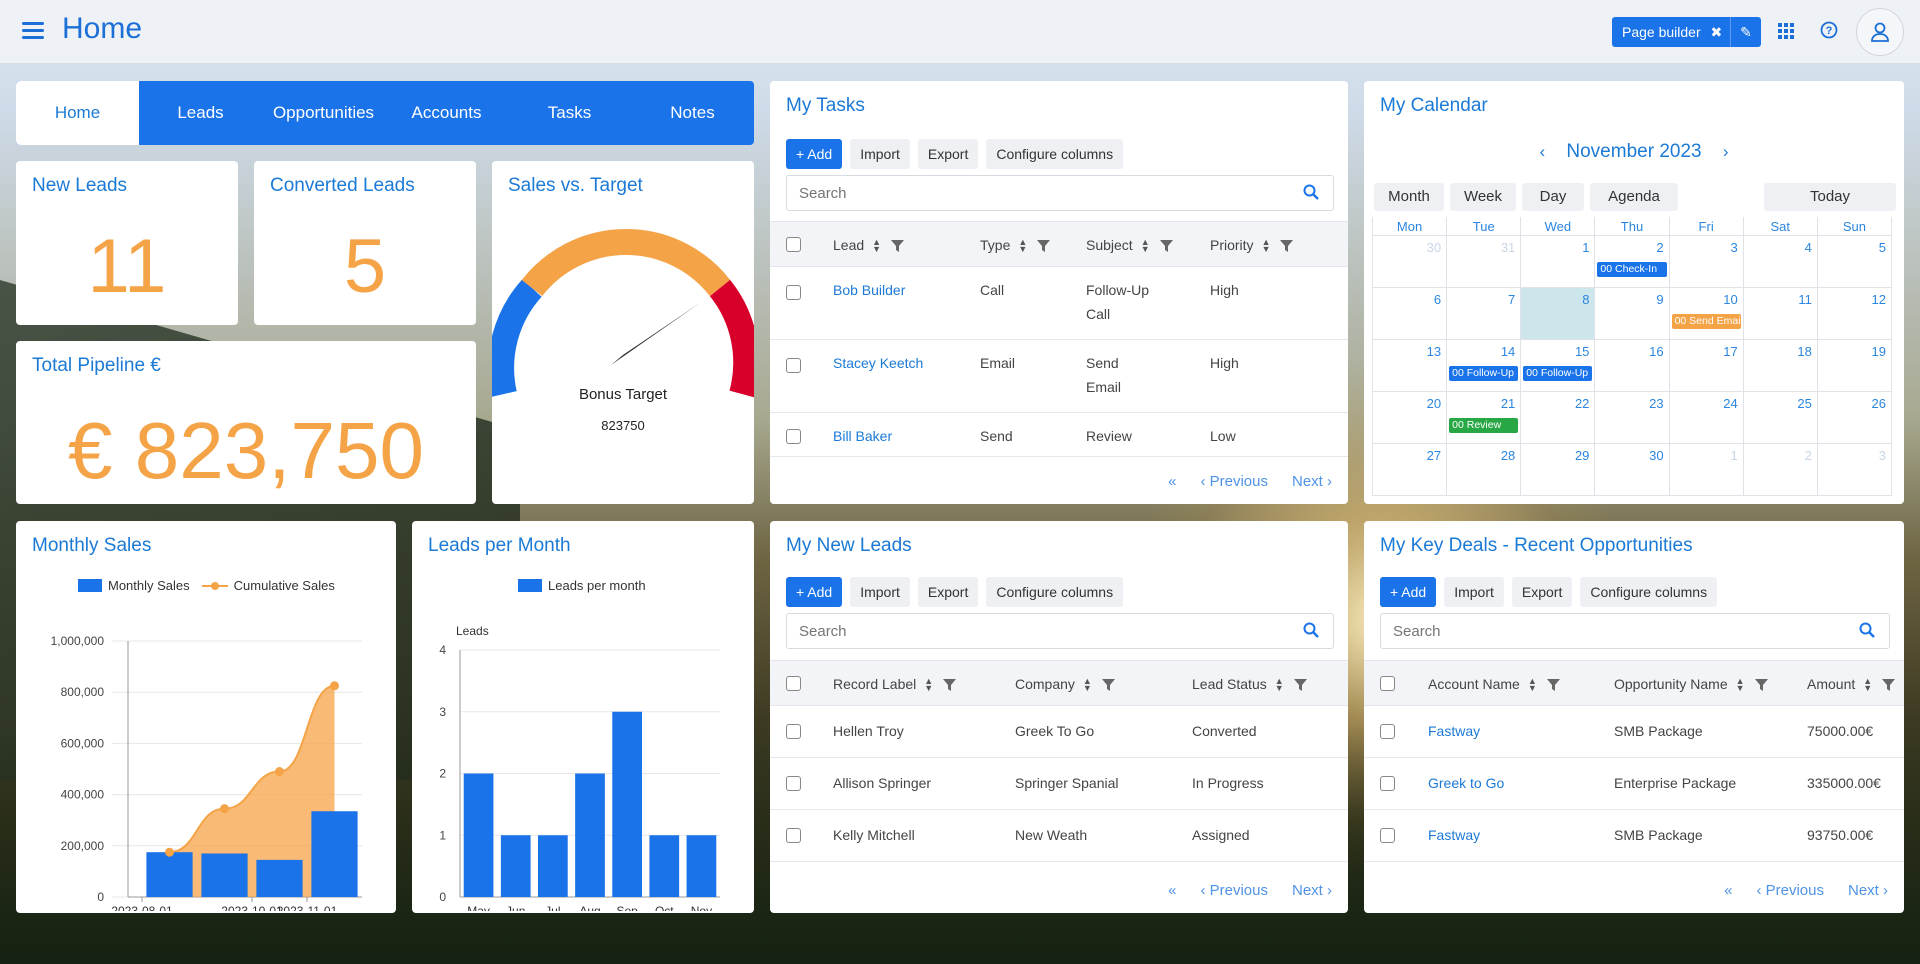 The height and width of the screenshot is (964, 1920). I want to click on apps-grid-icon, so click(1786, 33).